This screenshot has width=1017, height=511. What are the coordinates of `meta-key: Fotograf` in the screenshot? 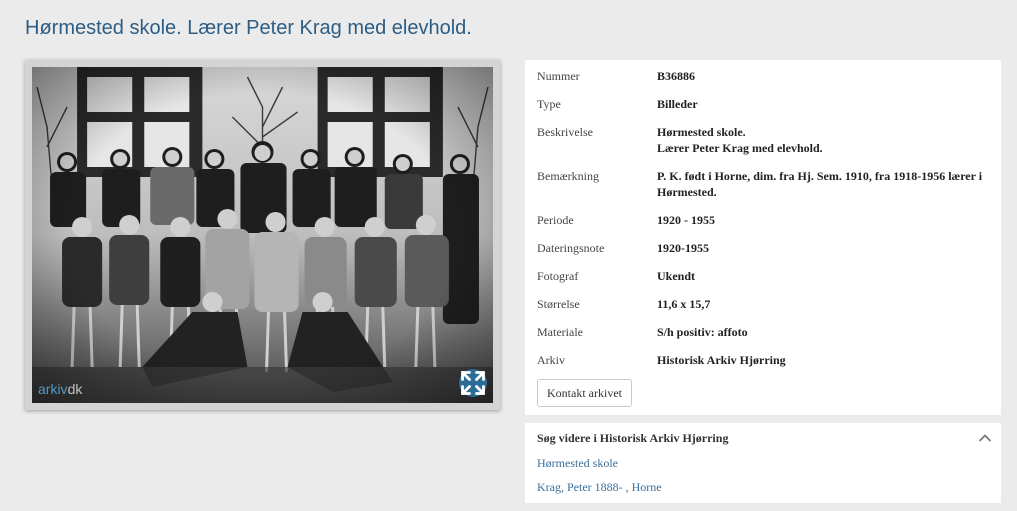 It's located at (558, 276).